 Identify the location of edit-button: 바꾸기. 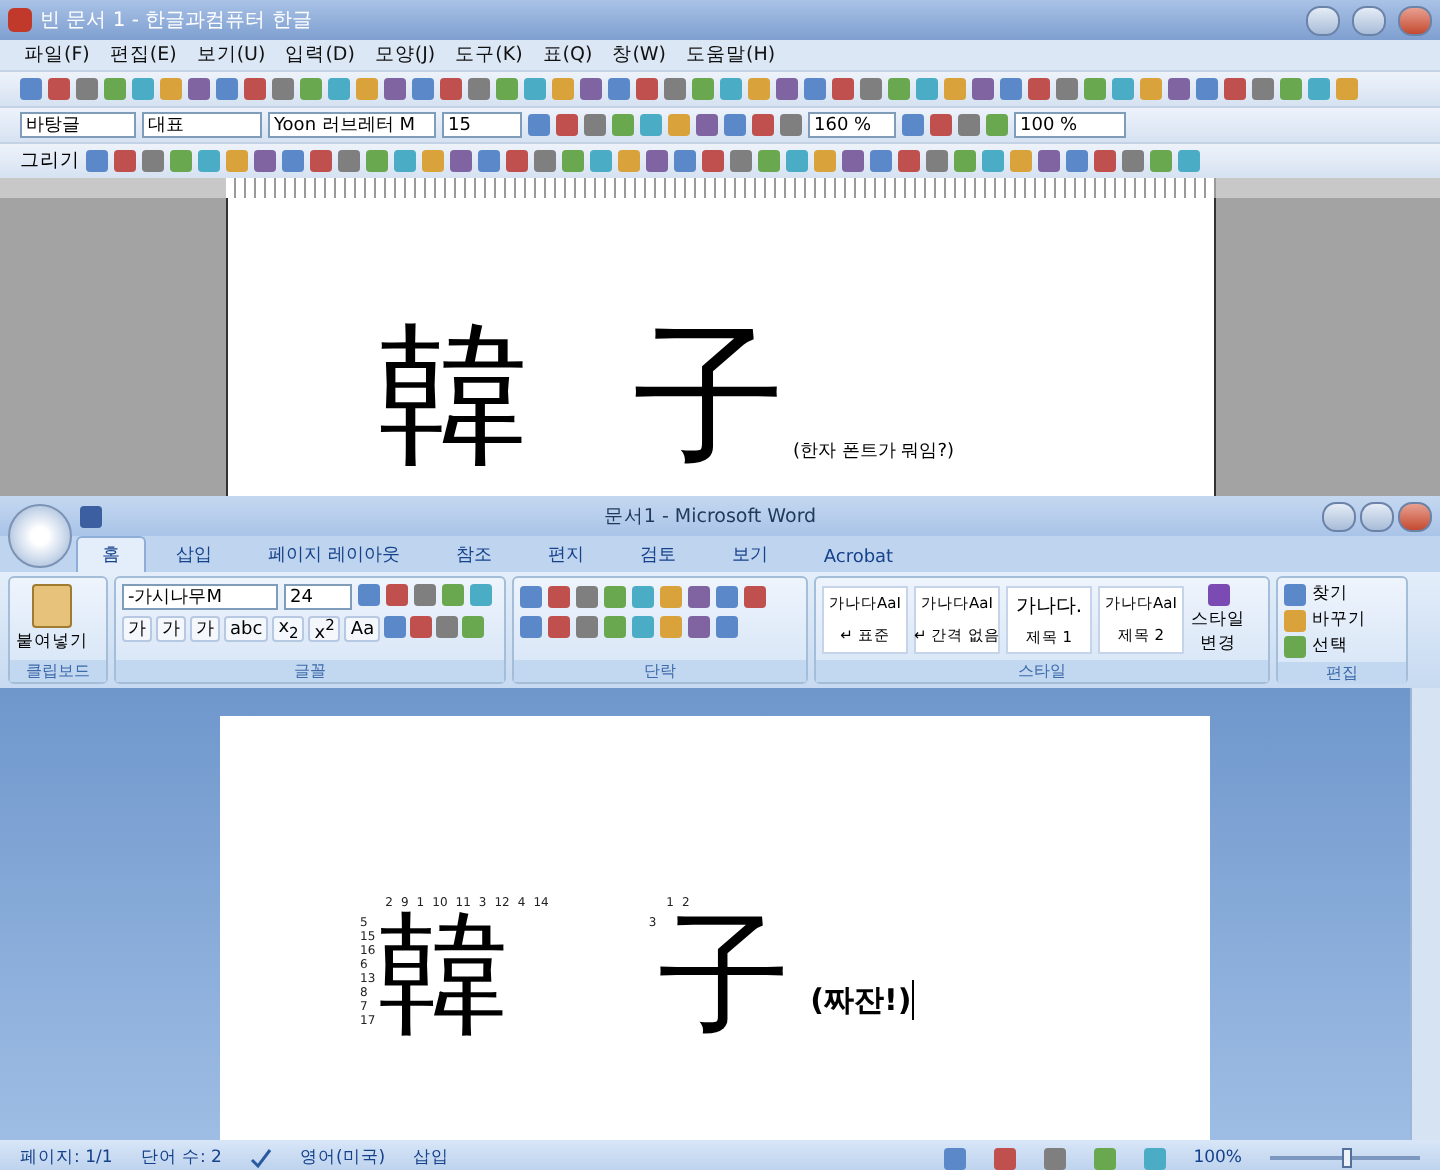
(1325, 620).